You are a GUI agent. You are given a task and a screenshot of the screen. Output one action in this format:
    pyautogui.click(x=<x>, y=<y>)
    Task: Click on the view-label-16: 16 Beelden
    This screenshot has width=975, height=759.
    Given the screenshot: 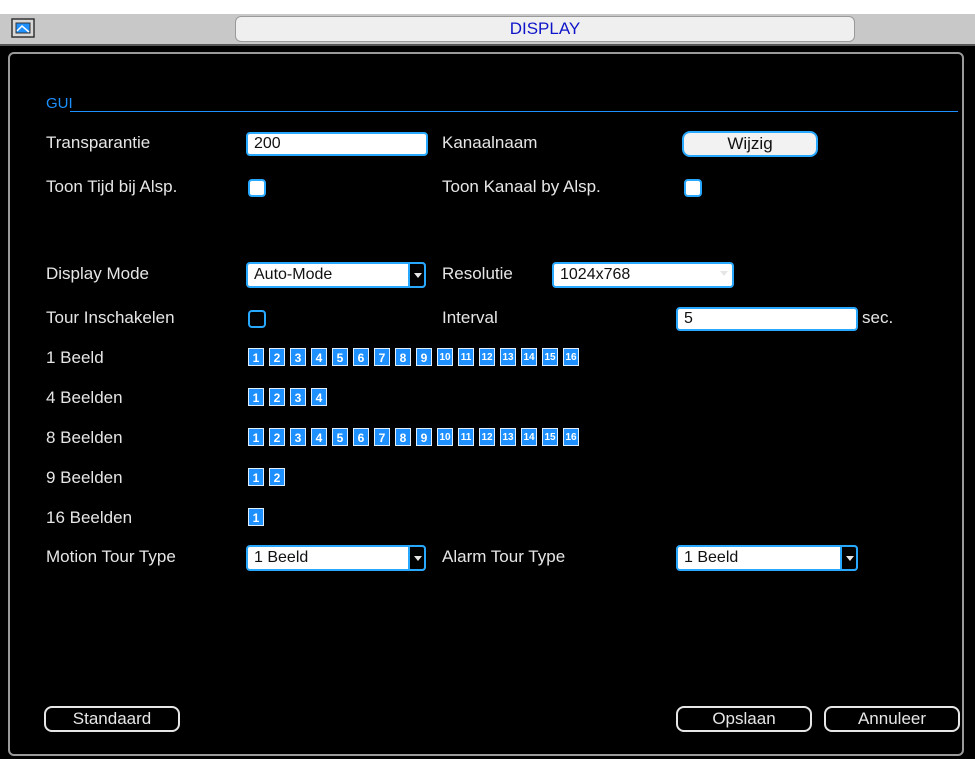 What is the action you would take?
    pyautogui.click(x=89, y=517)
    